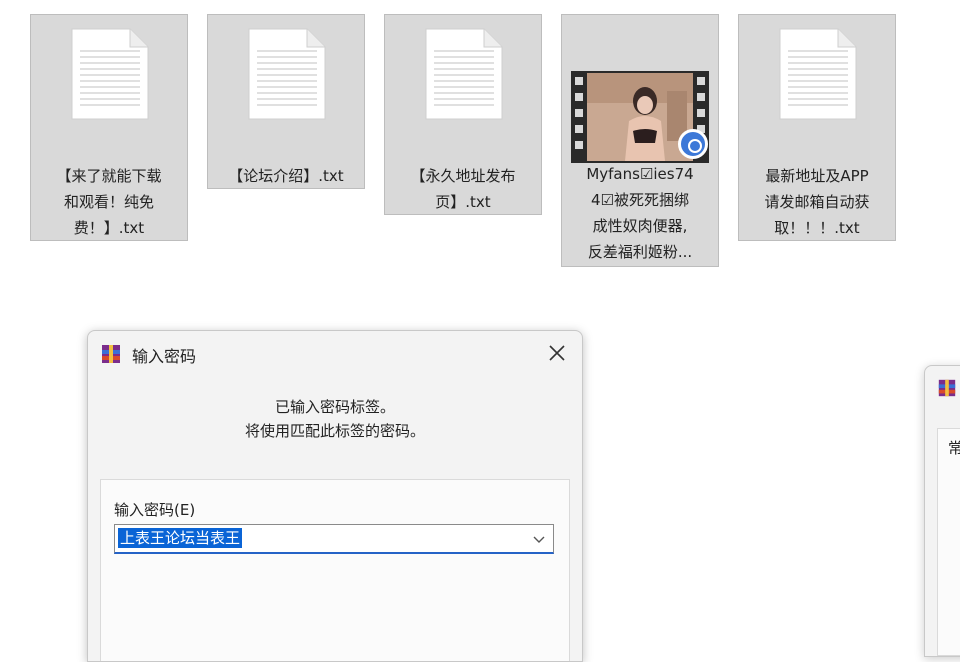 The image size is (960, 662). I want to click on file-name-line: 最新地址及APP, so click(817, 176).